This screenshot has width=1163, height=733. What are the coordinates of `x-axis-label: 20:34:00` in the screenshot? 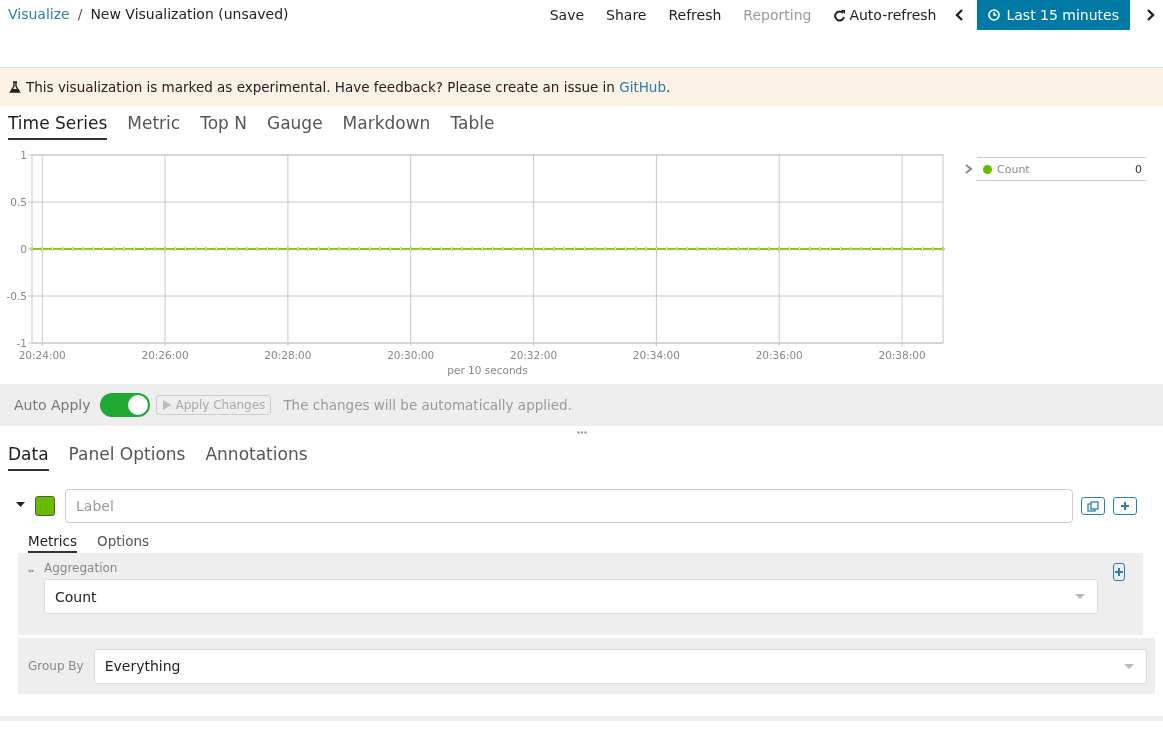 It's located at (656, 355).